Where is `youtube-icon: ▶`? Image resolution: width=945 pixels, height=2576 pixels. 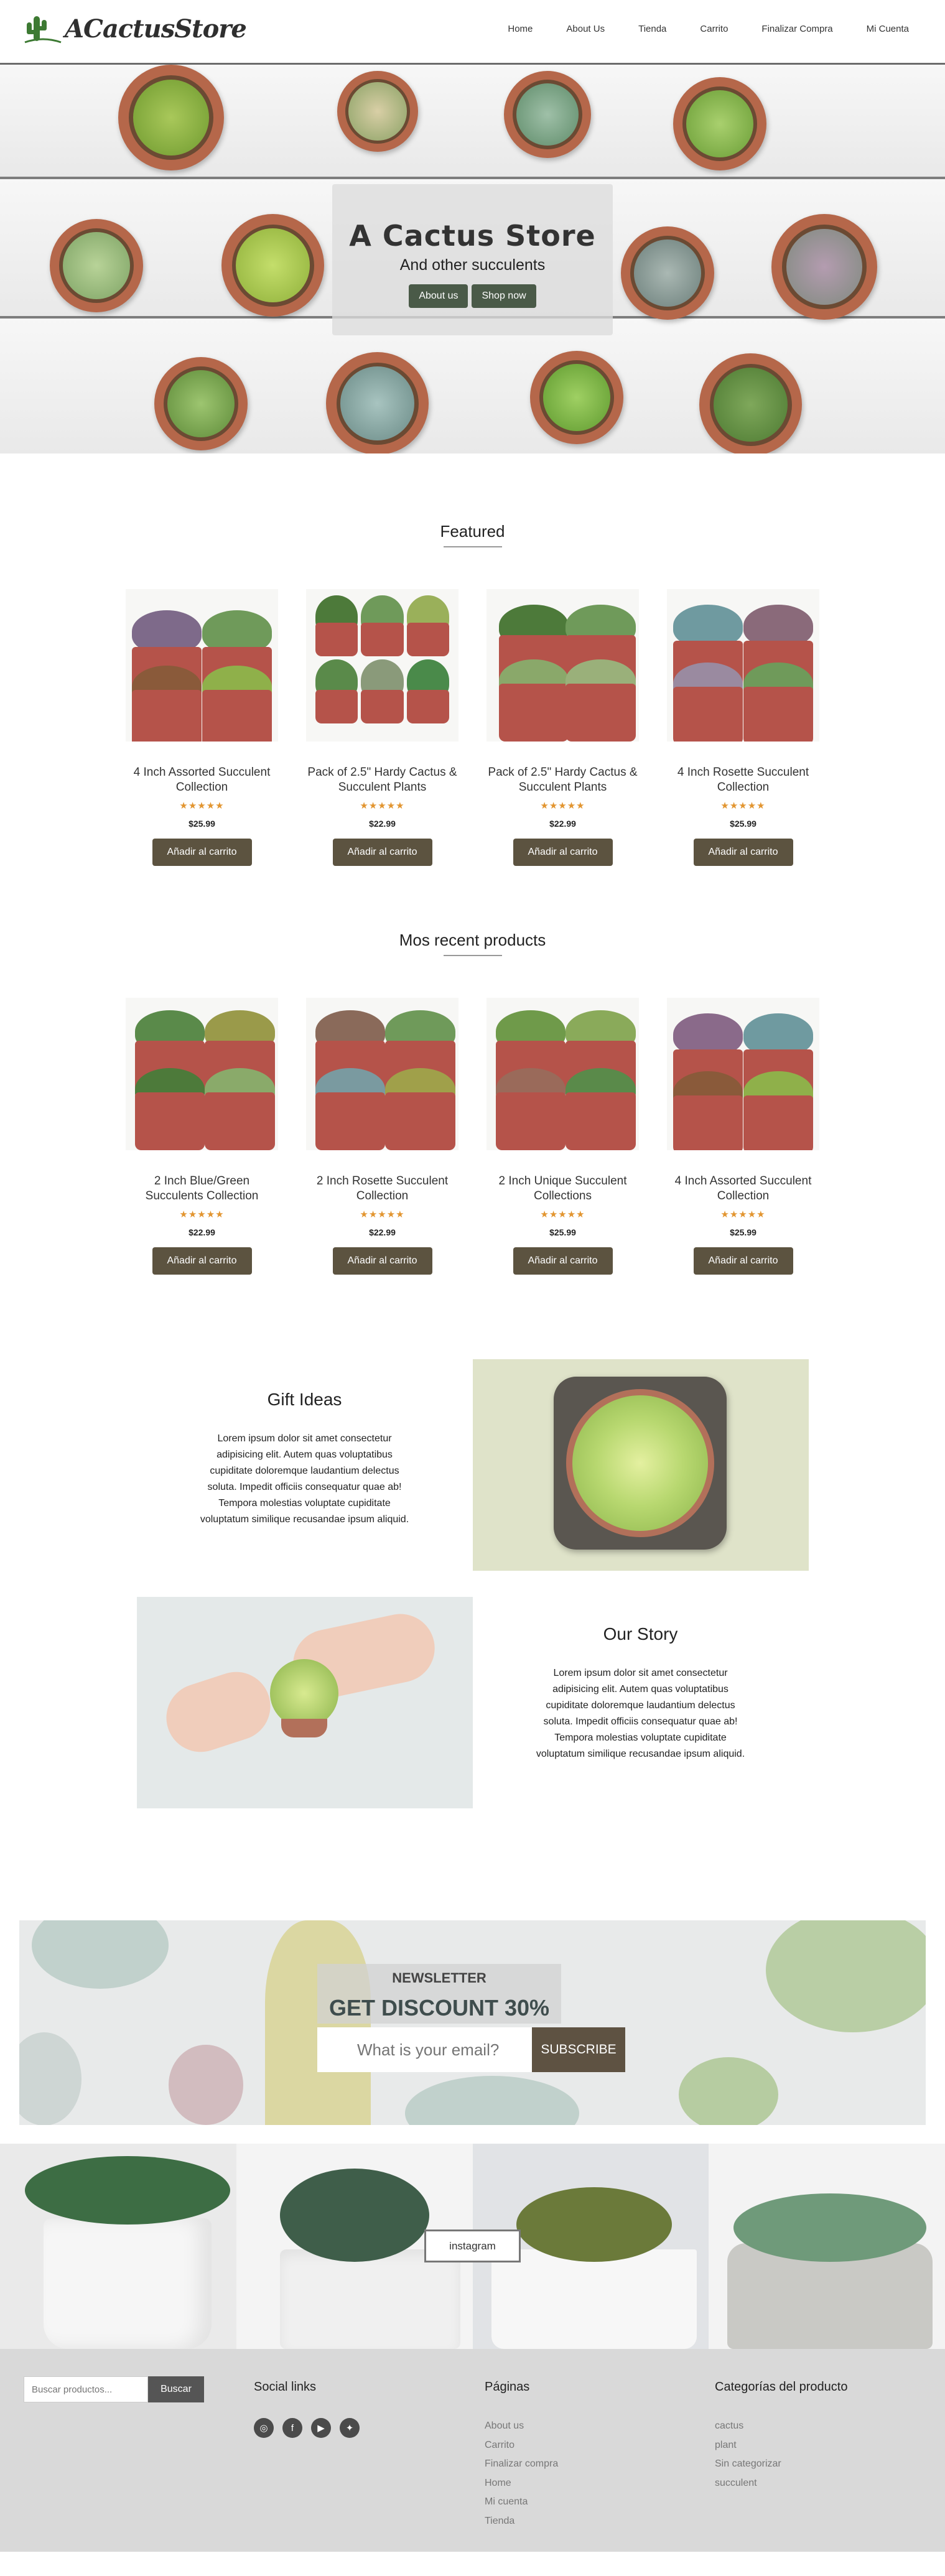 youtube-icon: ▶ is located at coordinates (321, 2428).